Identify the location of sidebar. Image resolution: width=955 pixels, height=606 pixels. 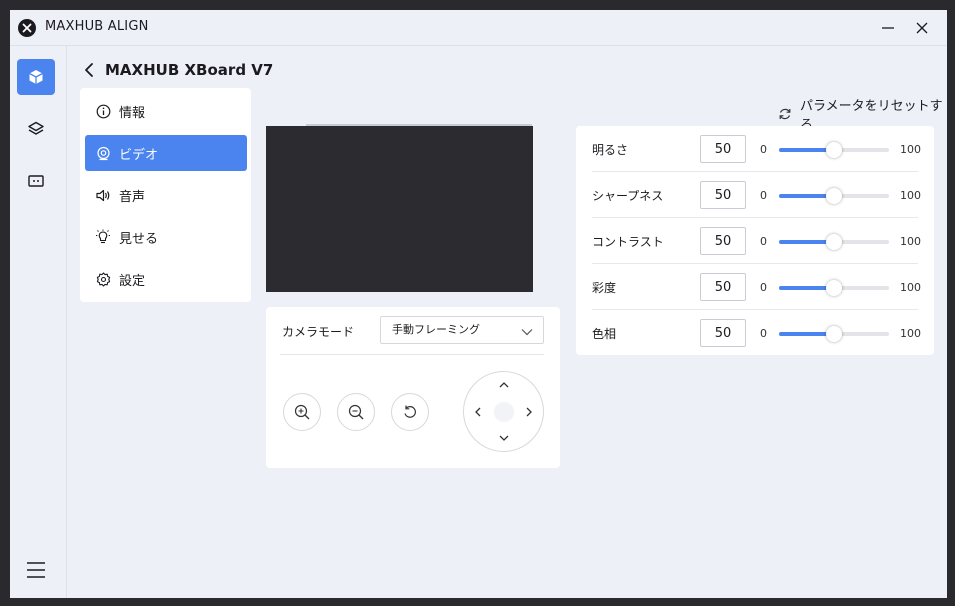
(38, 322).